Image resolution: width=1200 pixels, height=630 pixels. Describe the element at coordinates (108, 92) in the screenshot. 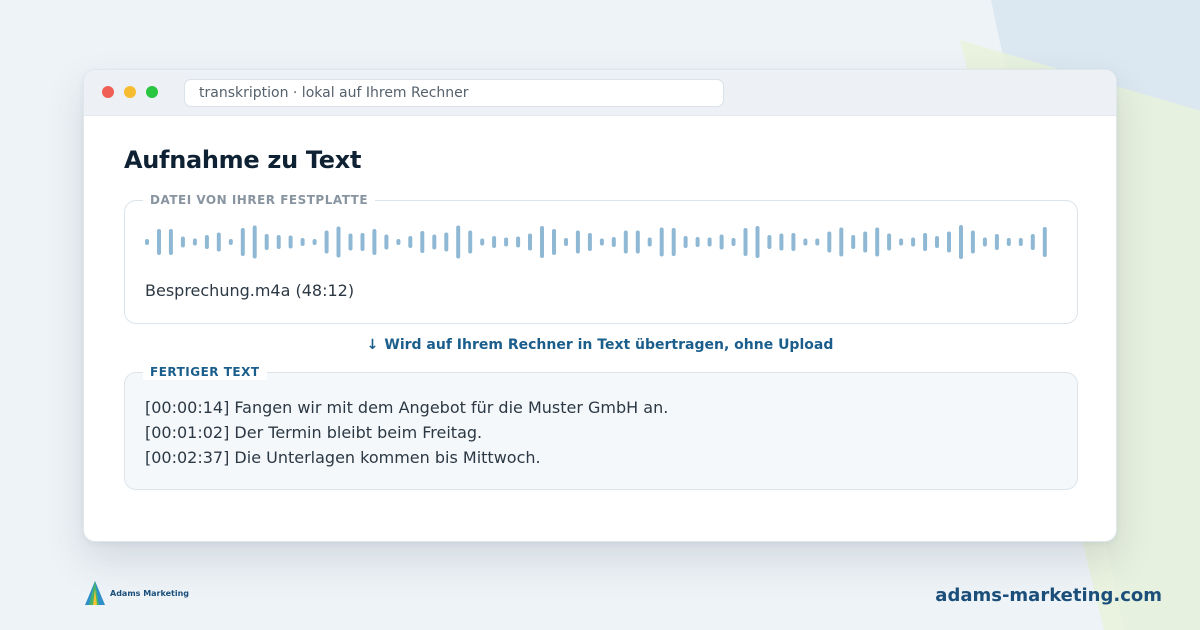

I see `close-window-button` at that location.